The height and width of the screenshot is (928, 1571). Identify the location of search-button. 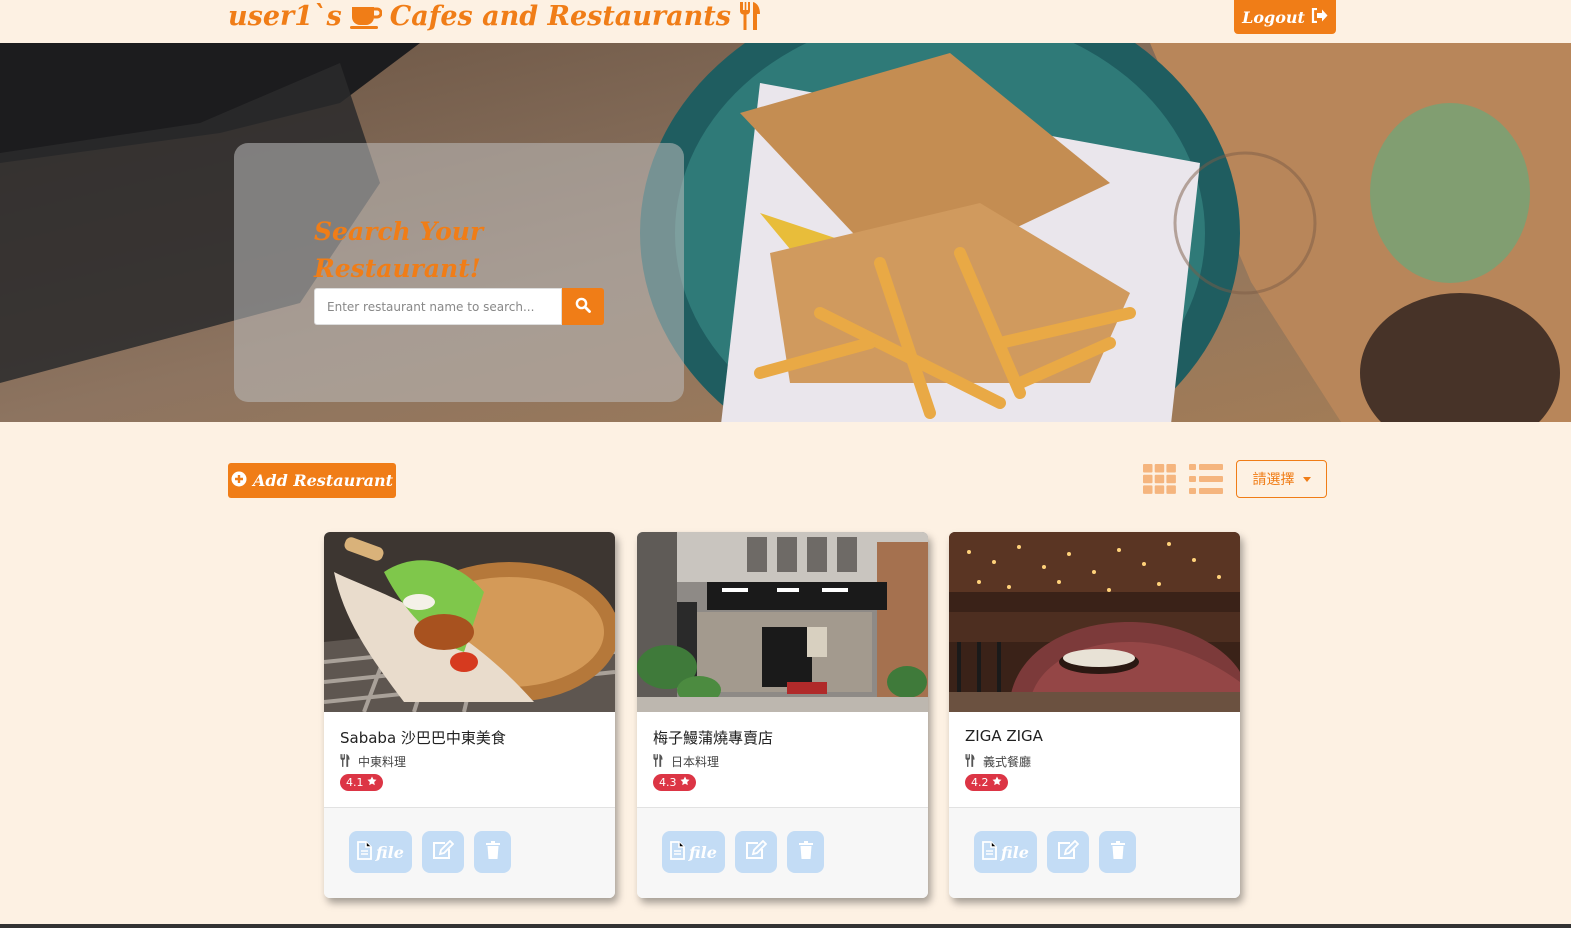
(583, 306).